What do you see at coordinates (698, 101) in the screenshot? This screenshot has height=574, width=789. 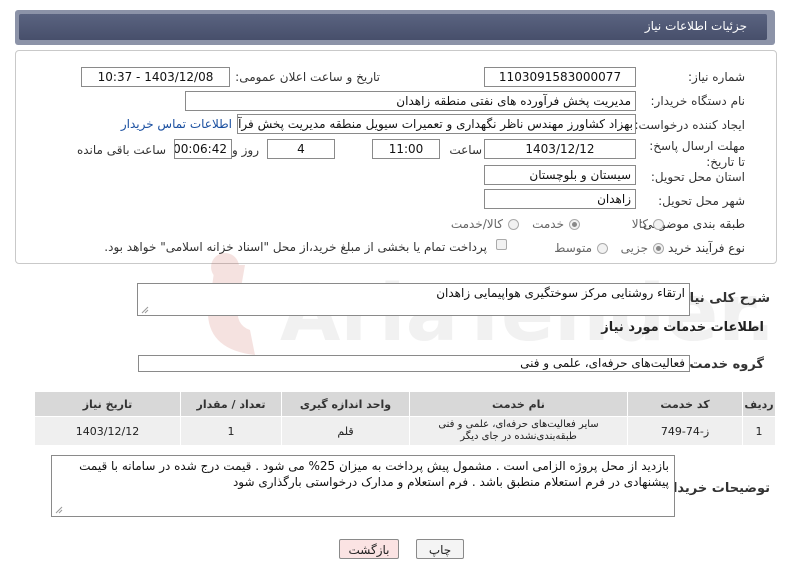 I see `buyer-org-label: نام دستگاه خریدار:` at bounding box center [698, 101].